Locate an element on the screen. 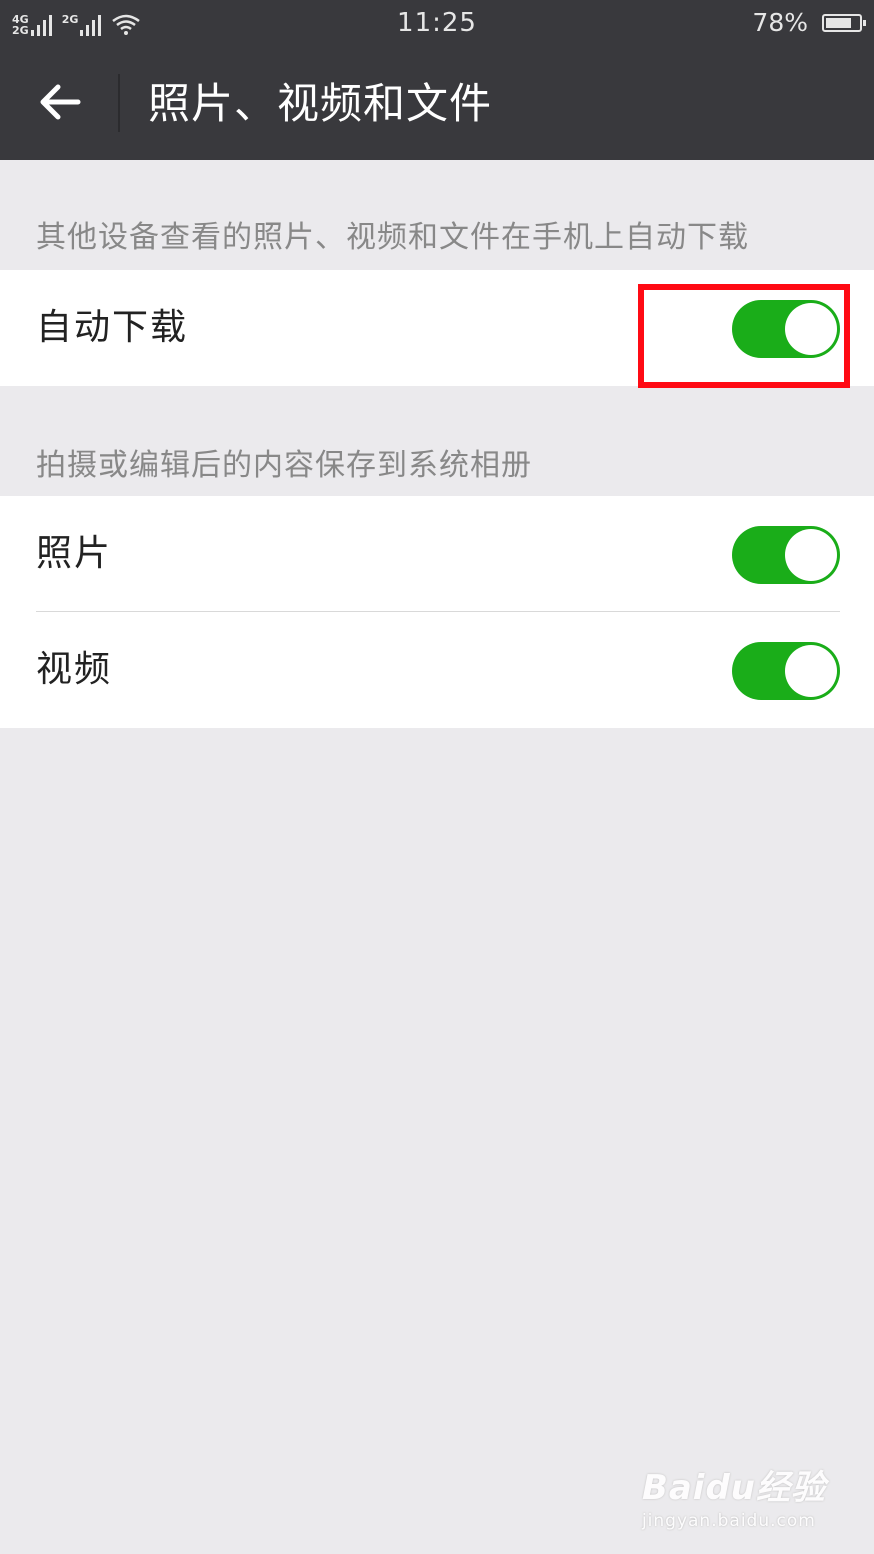 This screenshot has height=1554, width=874. status-time: 11:25 is located at coordinates (437, 23).